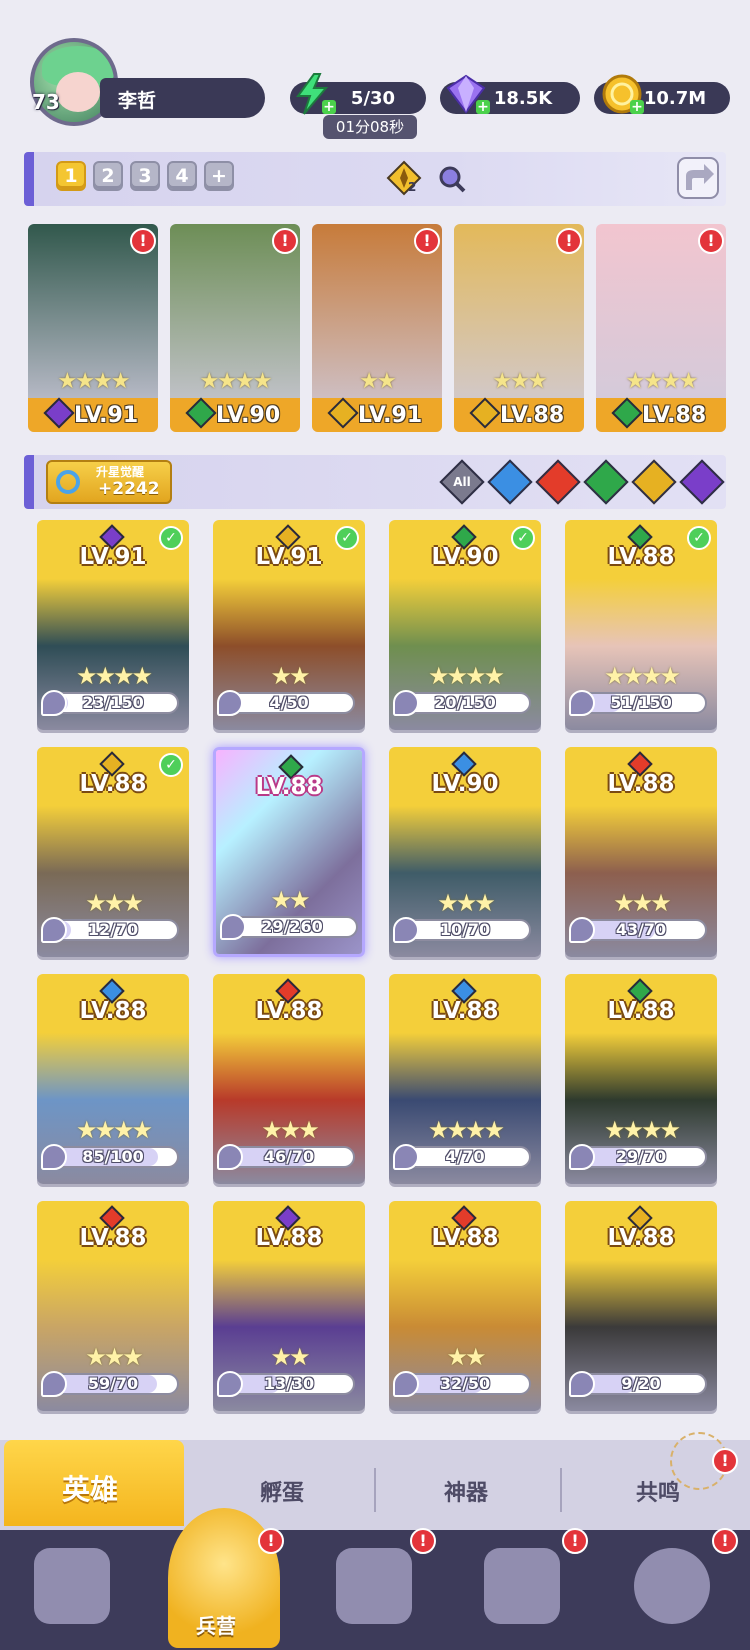  What do you see at coordinates (641, 852) in the screenshot?
I see `hero-card: LV.88 ★★★ 43/70` at bounding box center [641, 852].